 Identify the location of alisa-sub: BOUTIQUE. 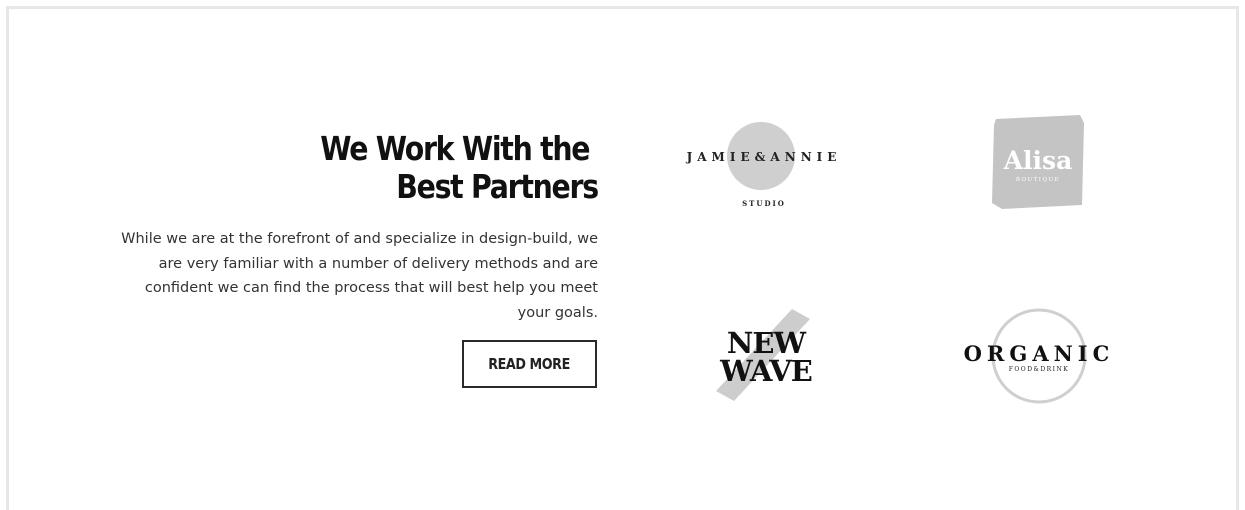
(1038, 180).